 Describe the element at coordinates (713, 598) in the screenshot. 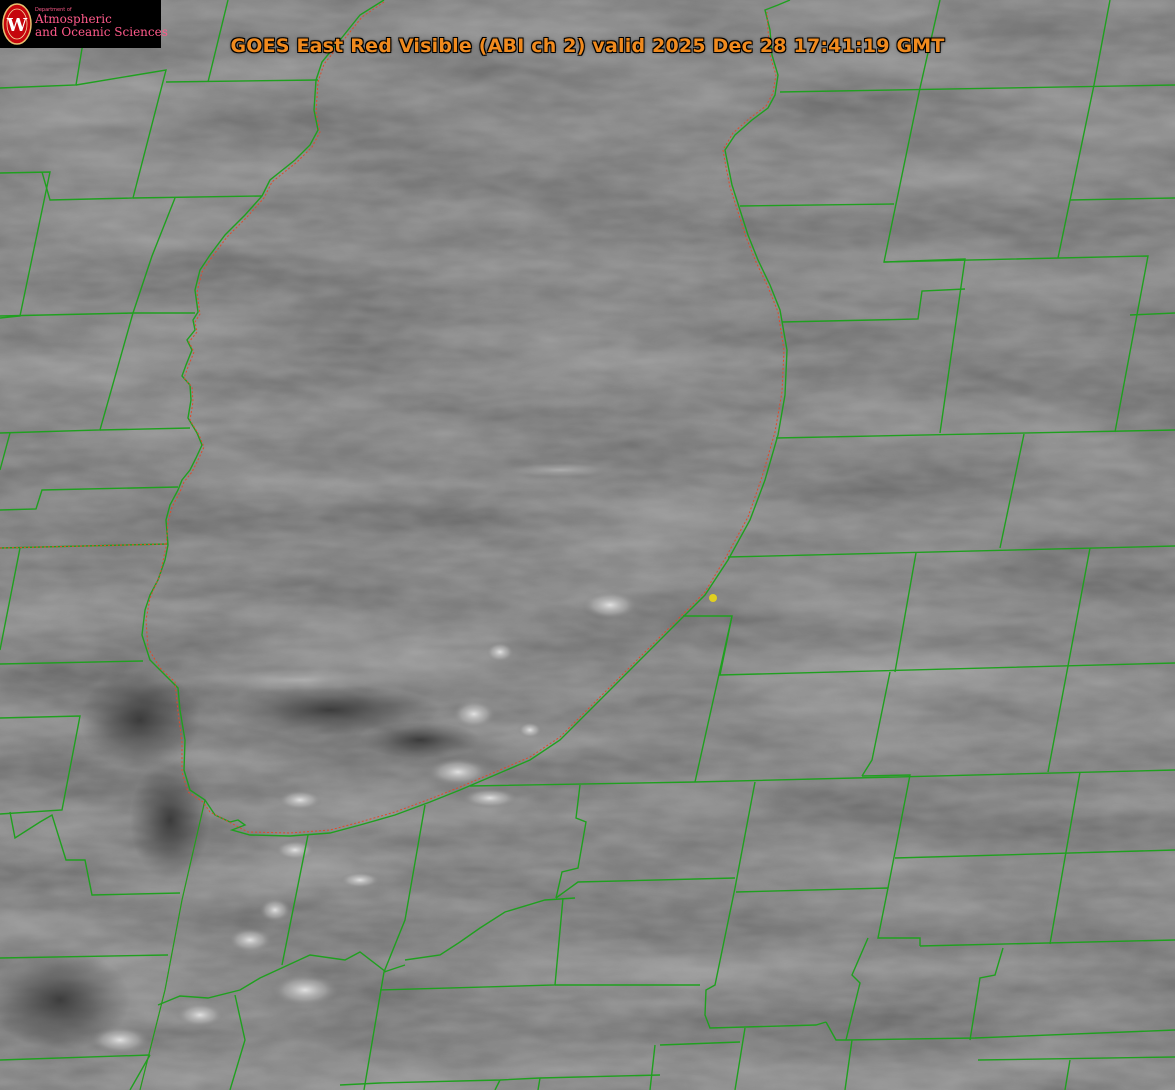

I see `station-marker` at that location.